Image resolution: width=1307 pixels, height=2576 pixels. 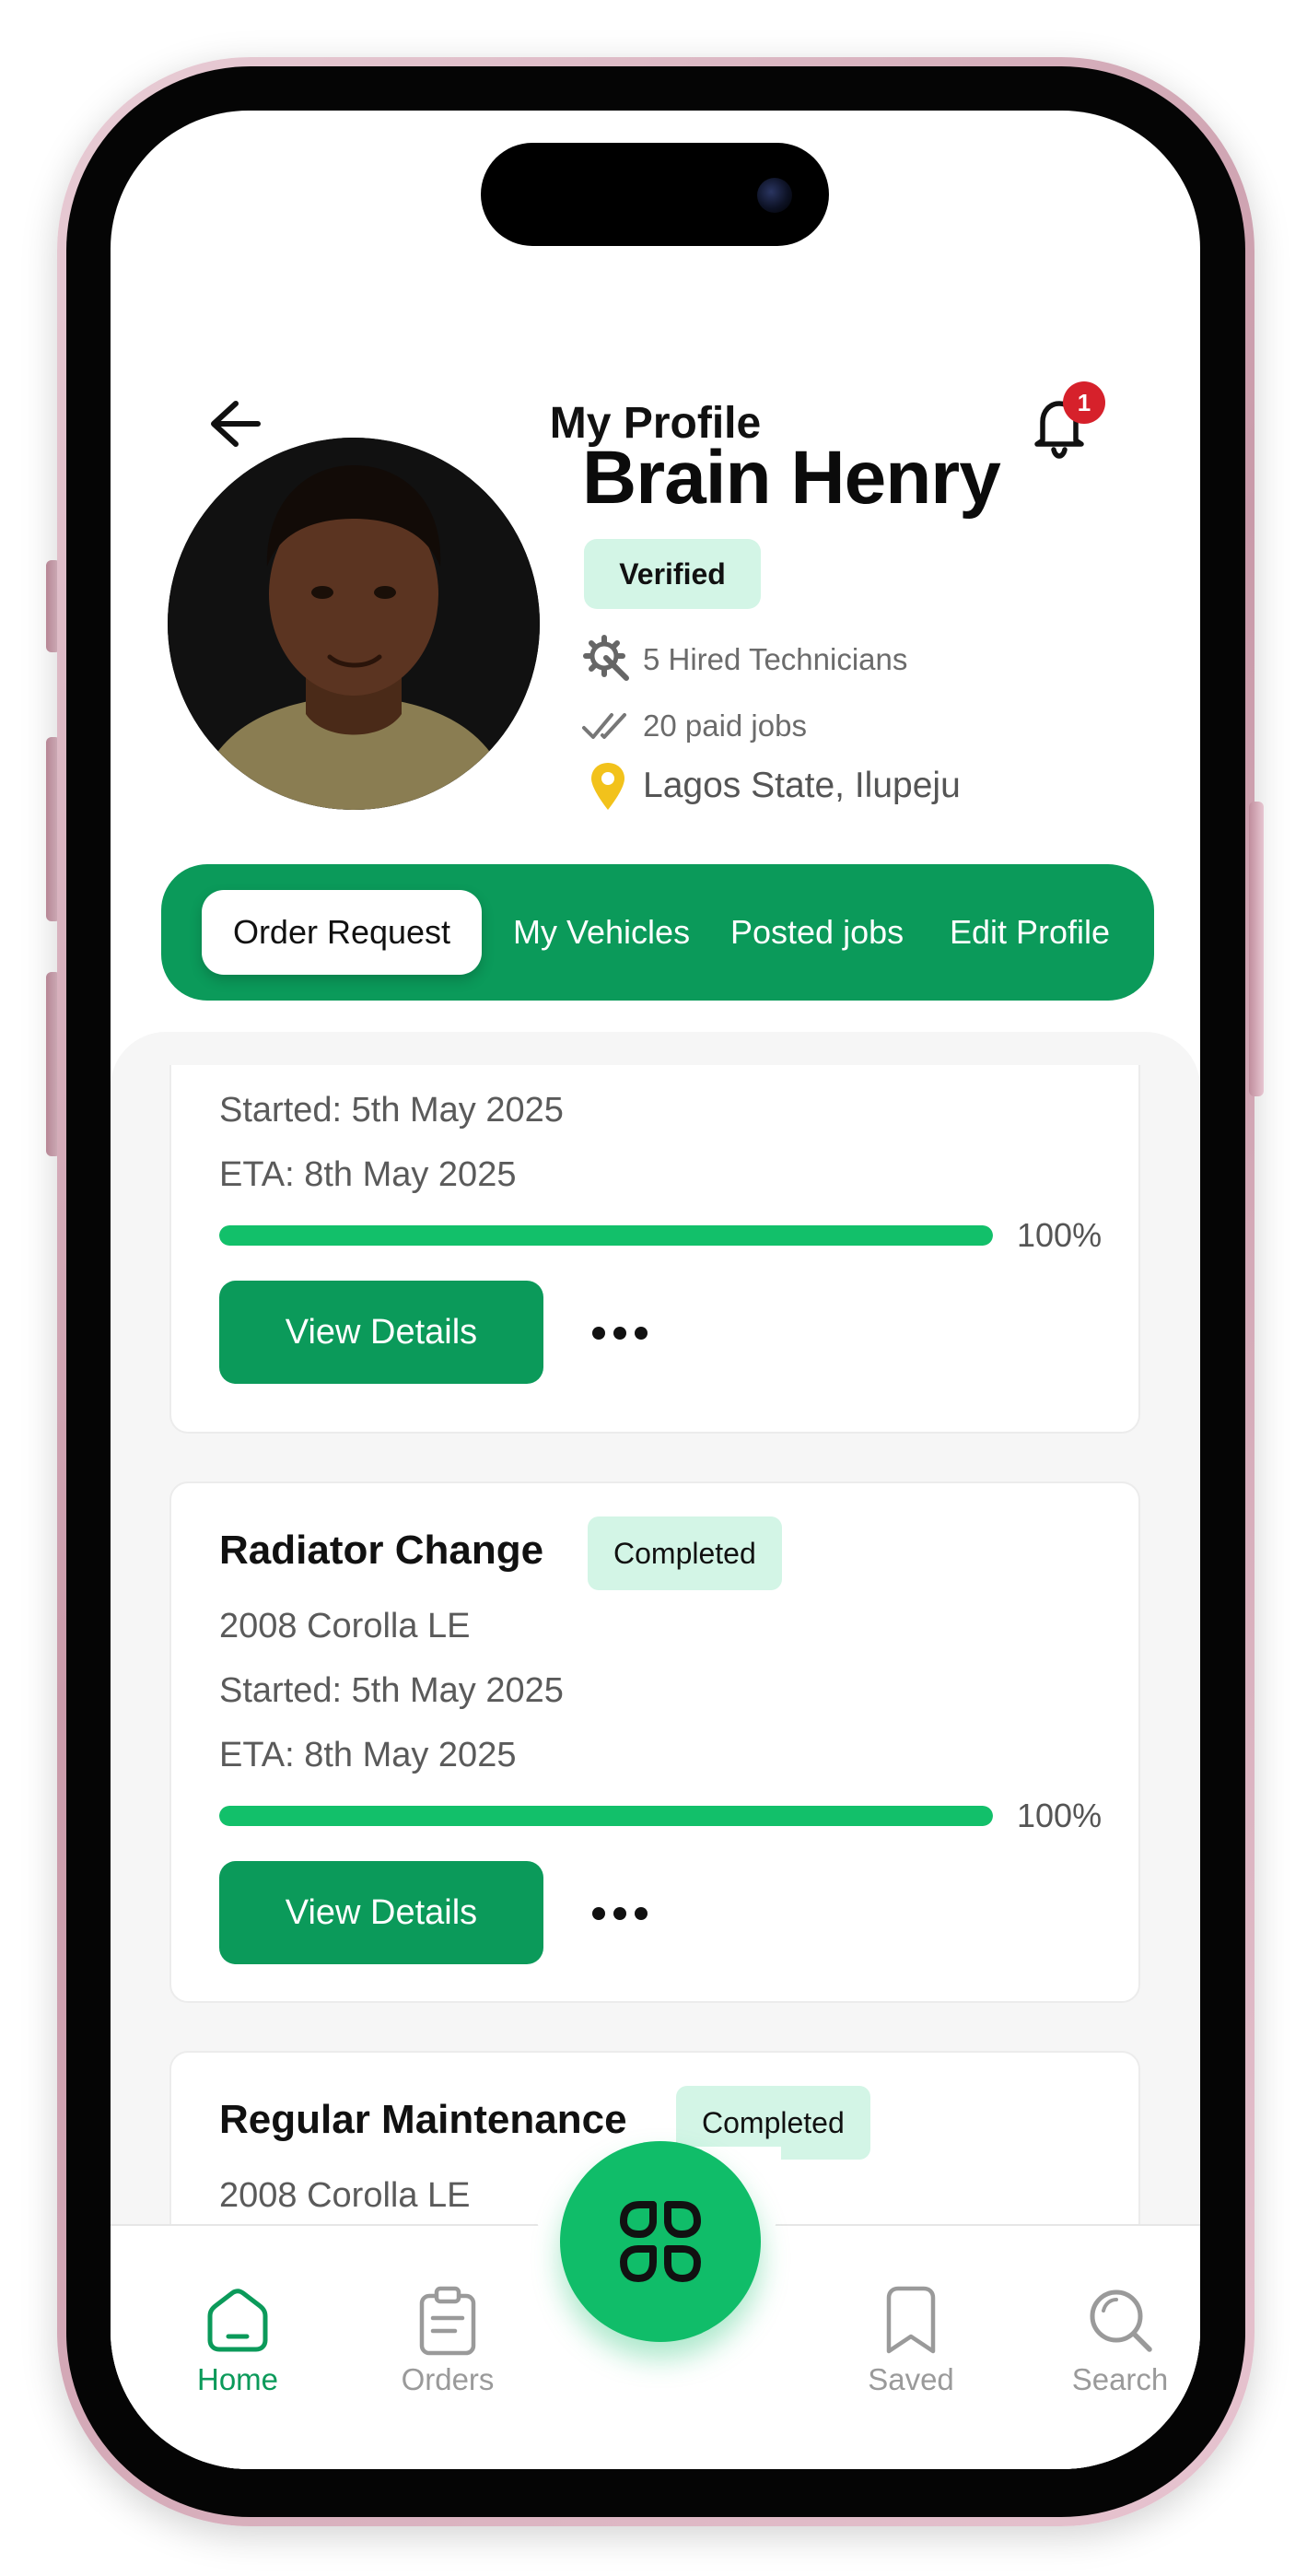 What do you see at coordinates (1084, 402) in the screenshot?
I see `notification-count-badge: 1` at bounding box center [1084, 402].